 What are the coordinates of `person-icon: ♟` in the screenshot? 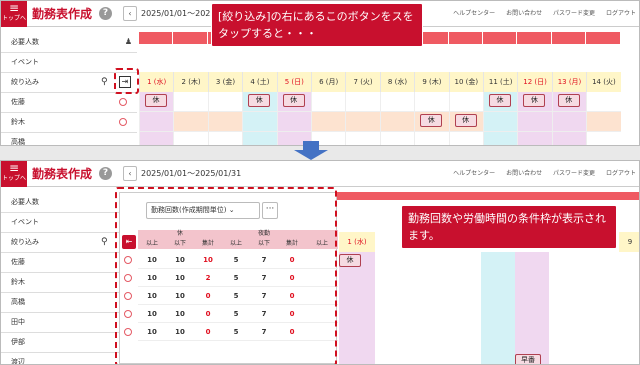 It's located at (128, 41).